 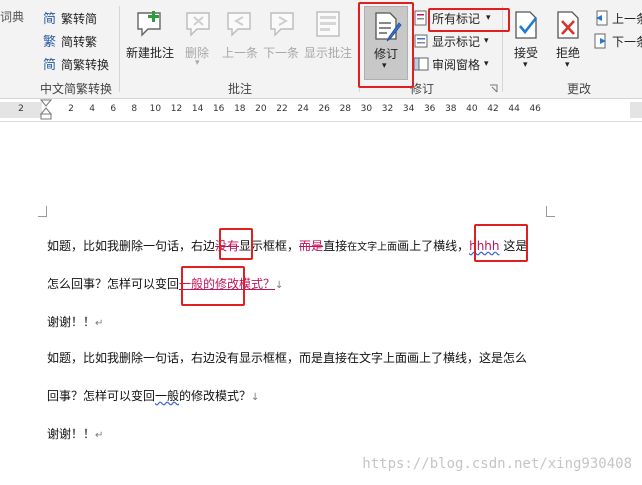 I want to click on ruler-right-margin, so click(x=636, y=110).